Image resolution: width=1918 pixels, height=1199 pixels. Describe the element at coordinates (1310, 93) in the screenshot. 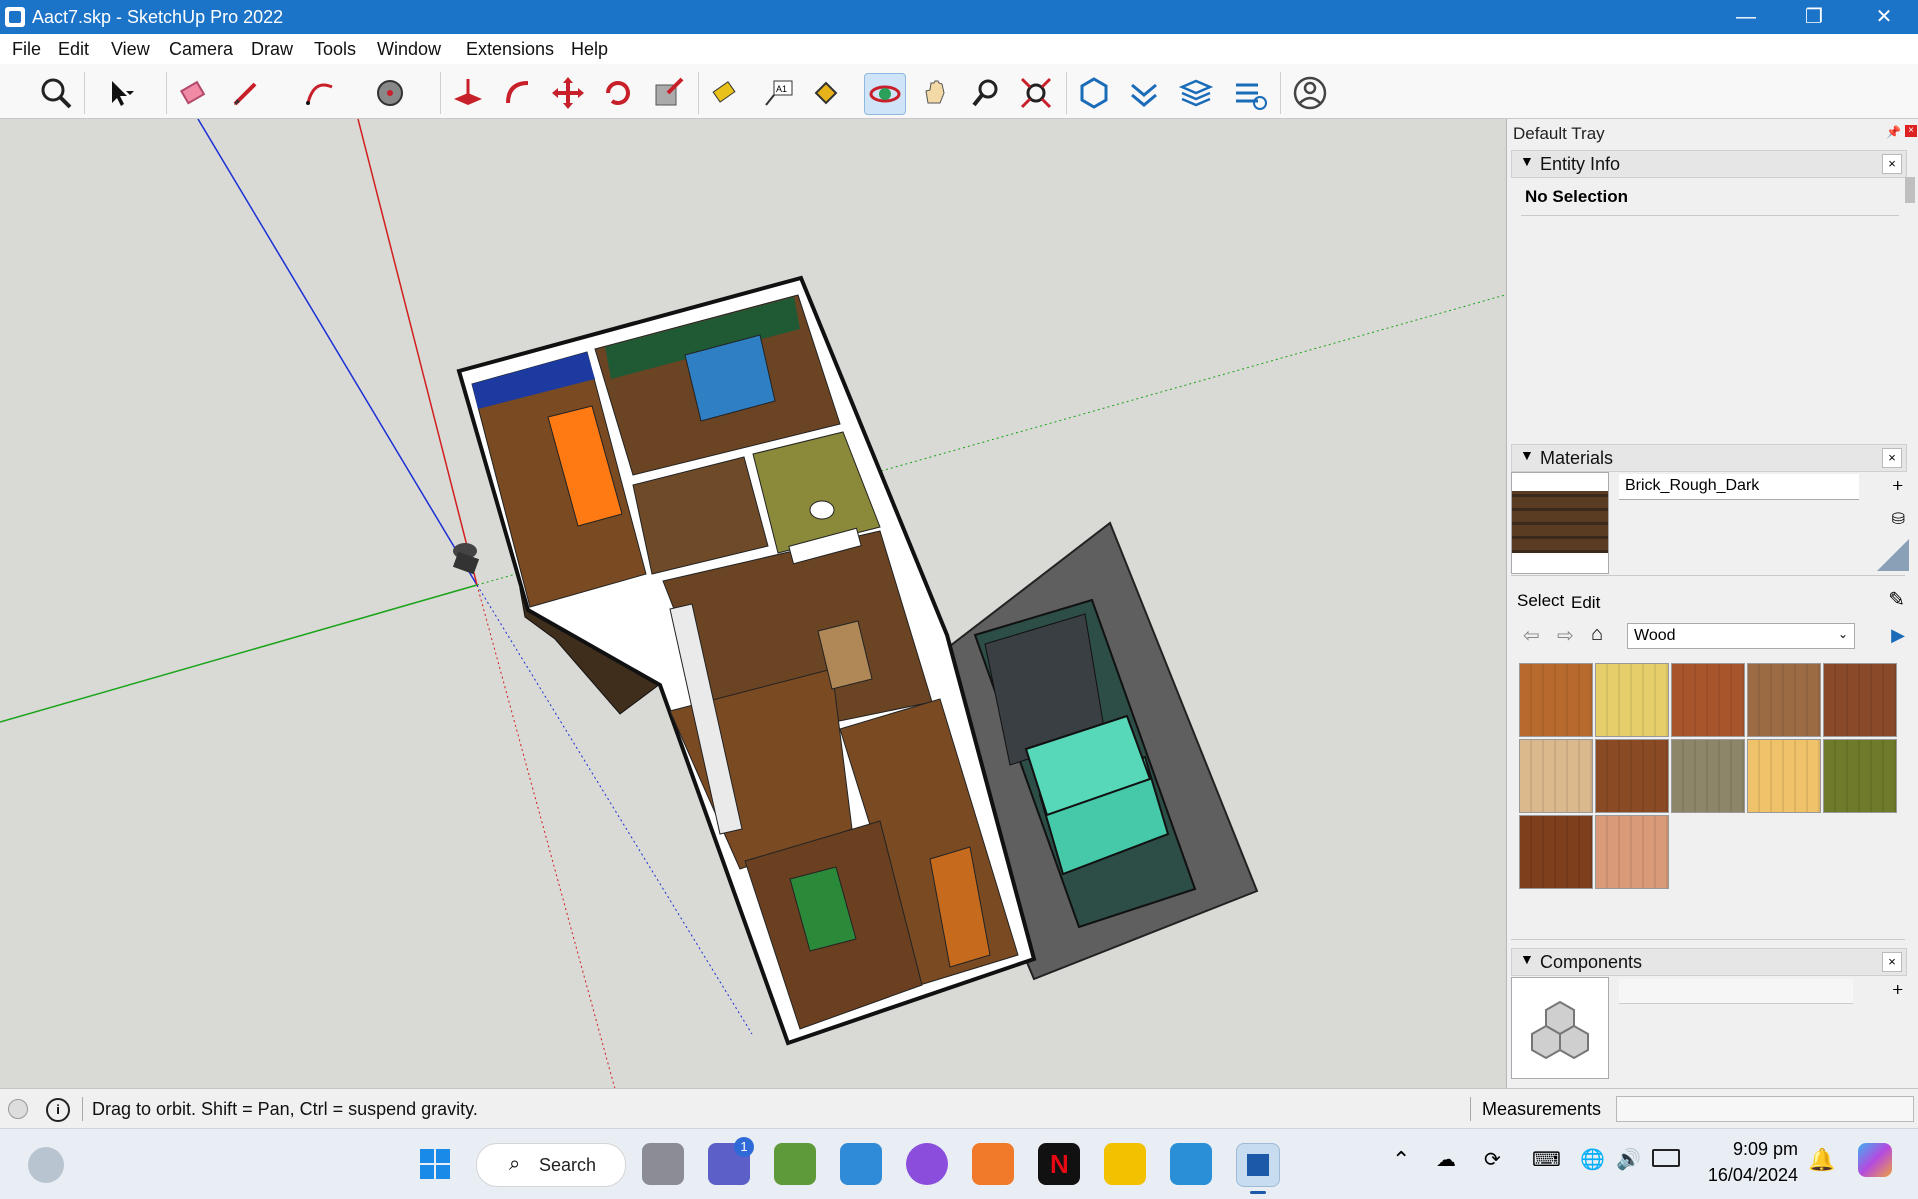

I see `account-icon` at that location.